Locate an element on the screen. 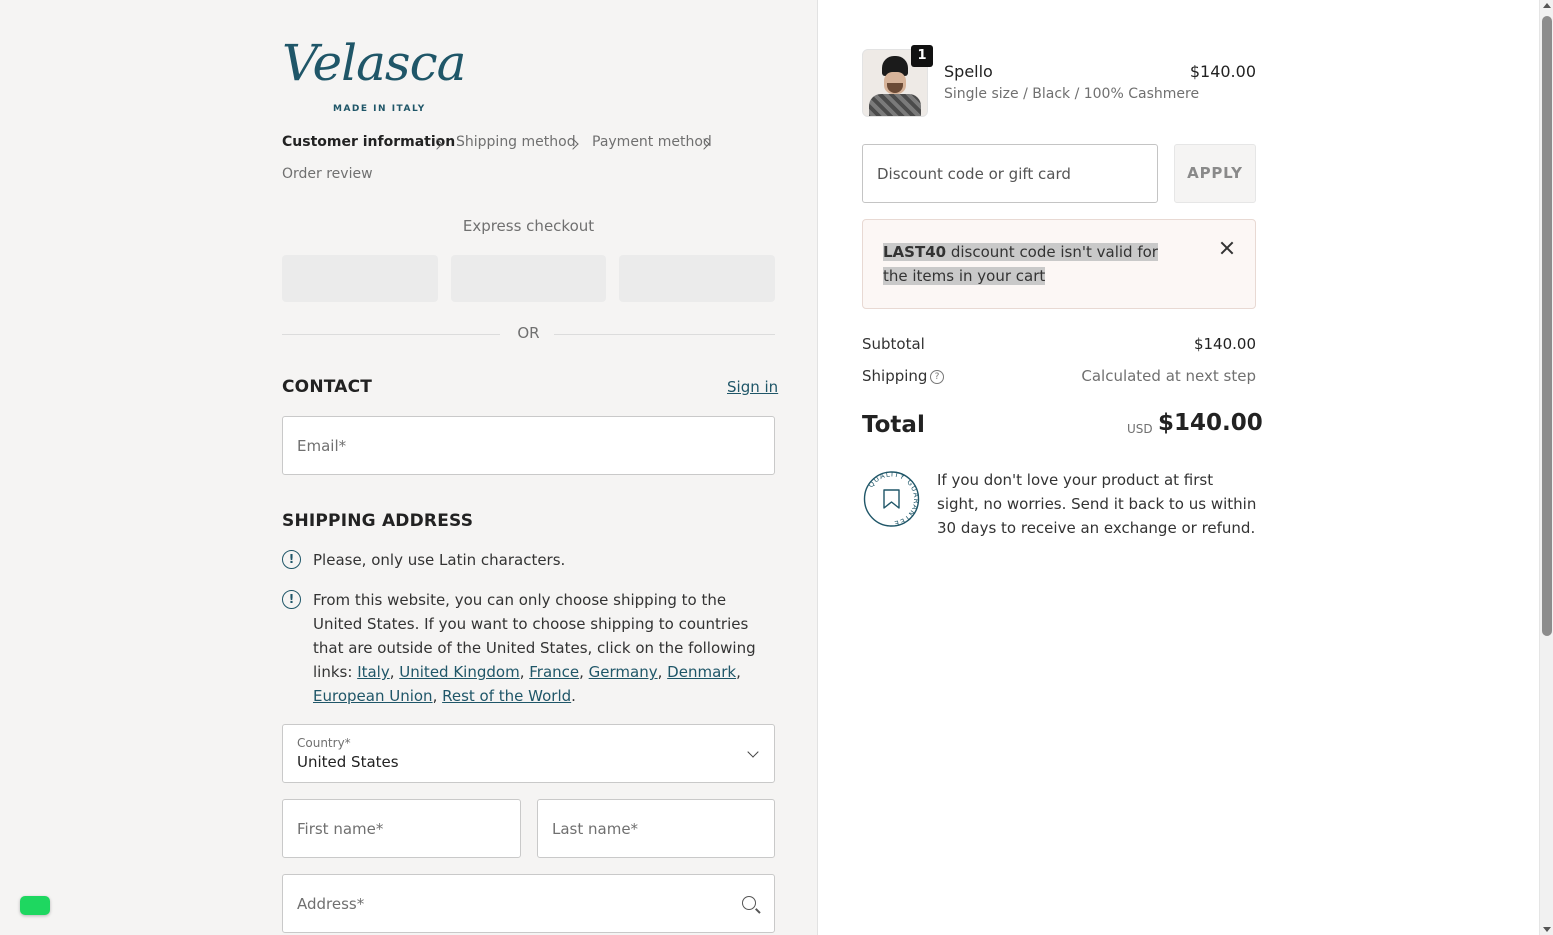  address-placeholder: Address* is located at coordinates (331, 903).